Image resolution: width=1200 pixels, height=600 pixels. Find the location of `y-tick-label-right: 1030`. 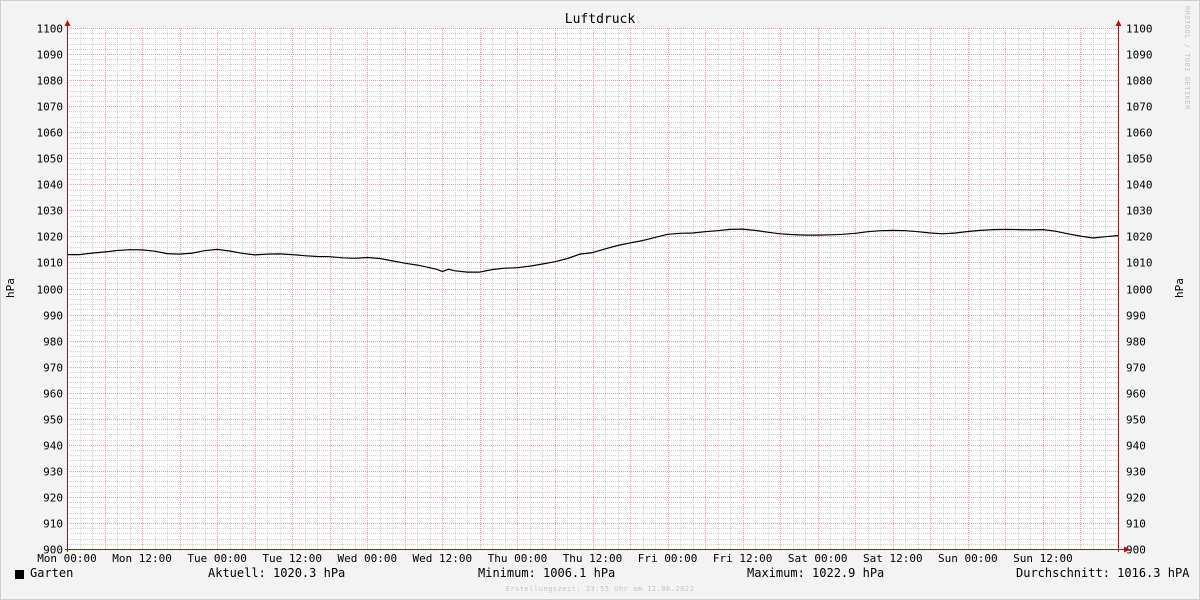

y-tick-label-right: 1030 is located at coordinates (1139, 211).